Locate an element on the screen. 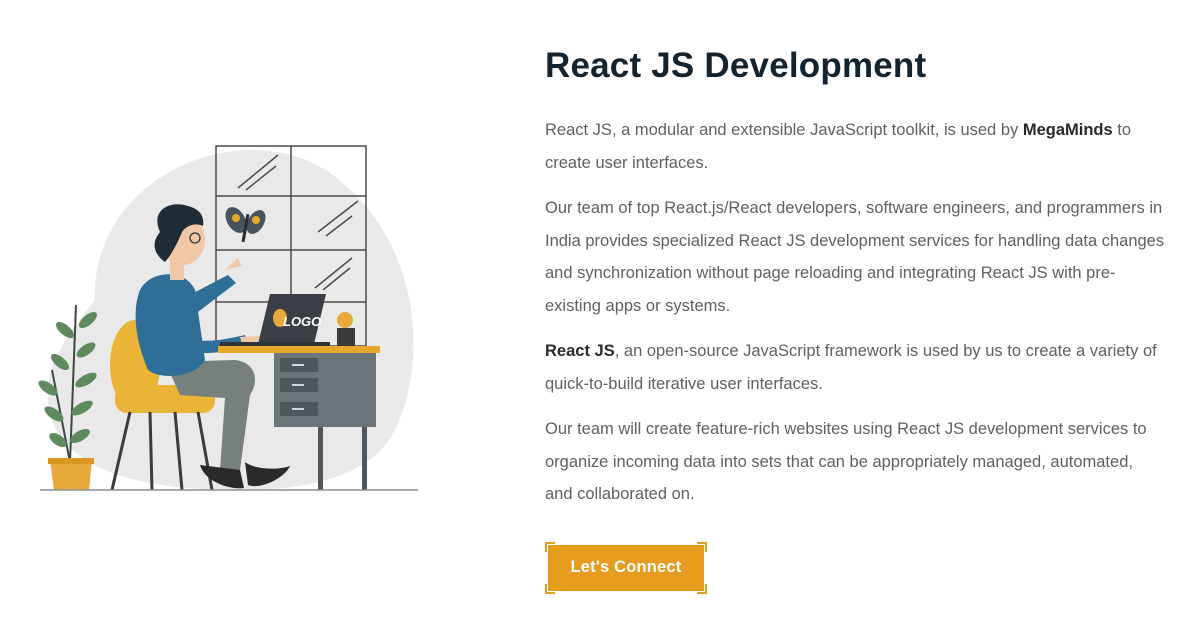 Image resolution: width=1200 pixels, height=618 pixels. section-title: React JS Development is located at coordinates (736, 65).